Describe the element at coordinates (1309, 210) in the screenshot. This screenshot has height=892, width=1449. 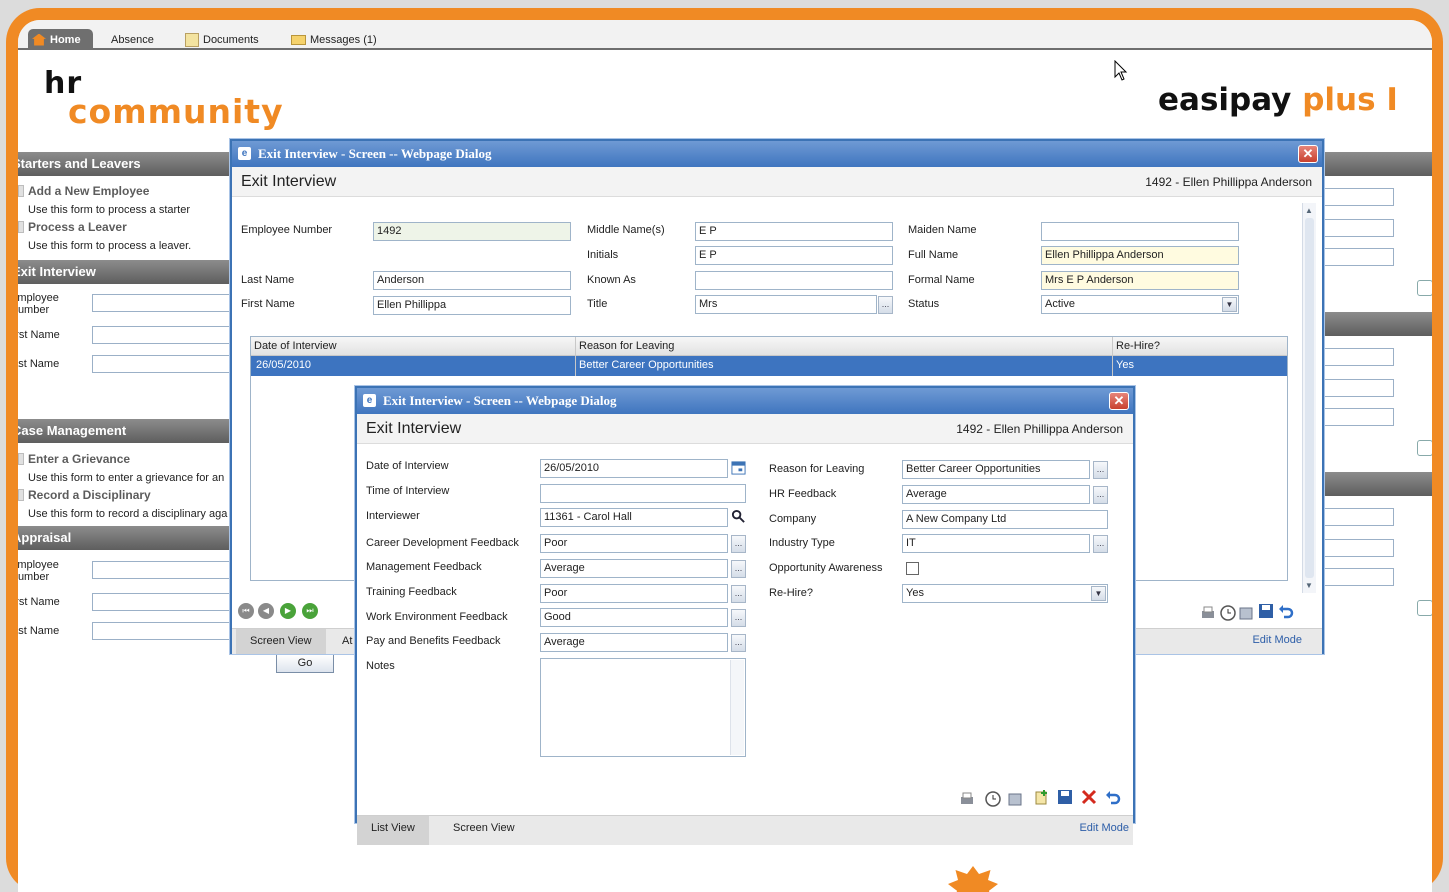
I see `scroll-up-icon: ▲` at that location.